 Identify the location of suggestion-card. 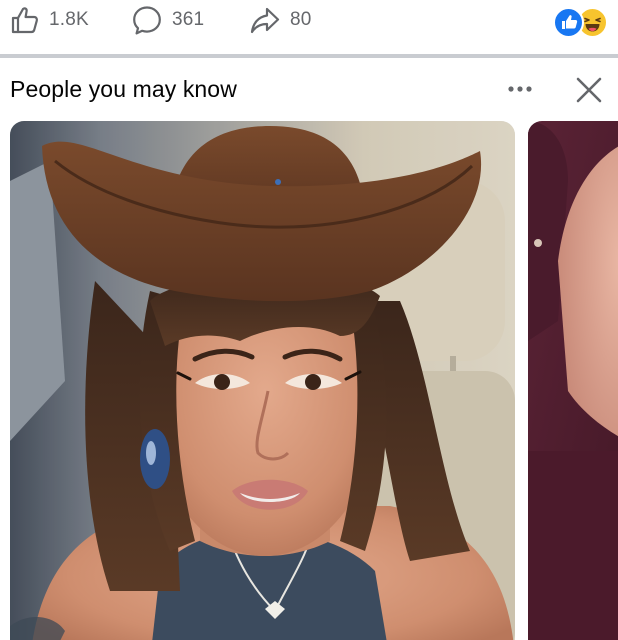
(573, 380).